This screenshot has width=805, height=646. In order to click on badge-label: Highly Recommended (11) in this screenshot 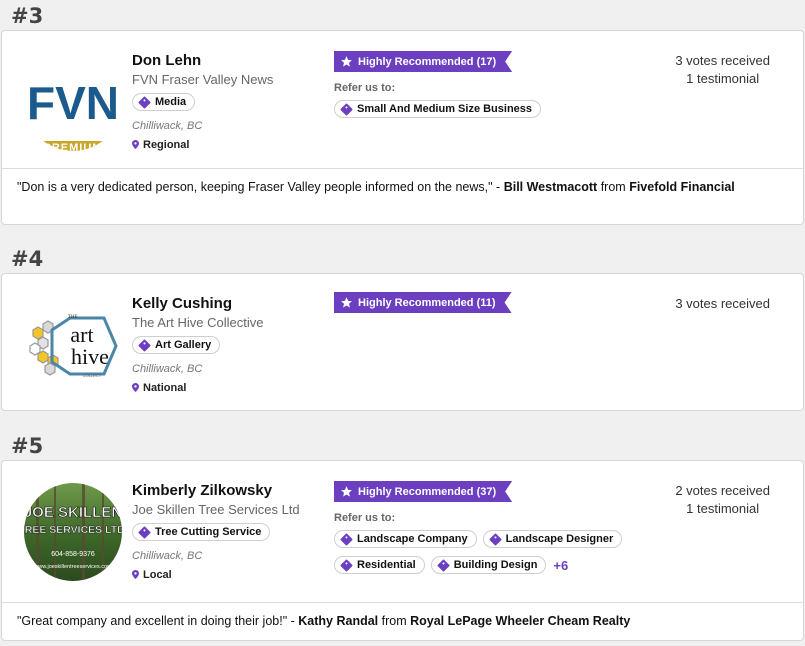, I will do `click(427, 302)`.